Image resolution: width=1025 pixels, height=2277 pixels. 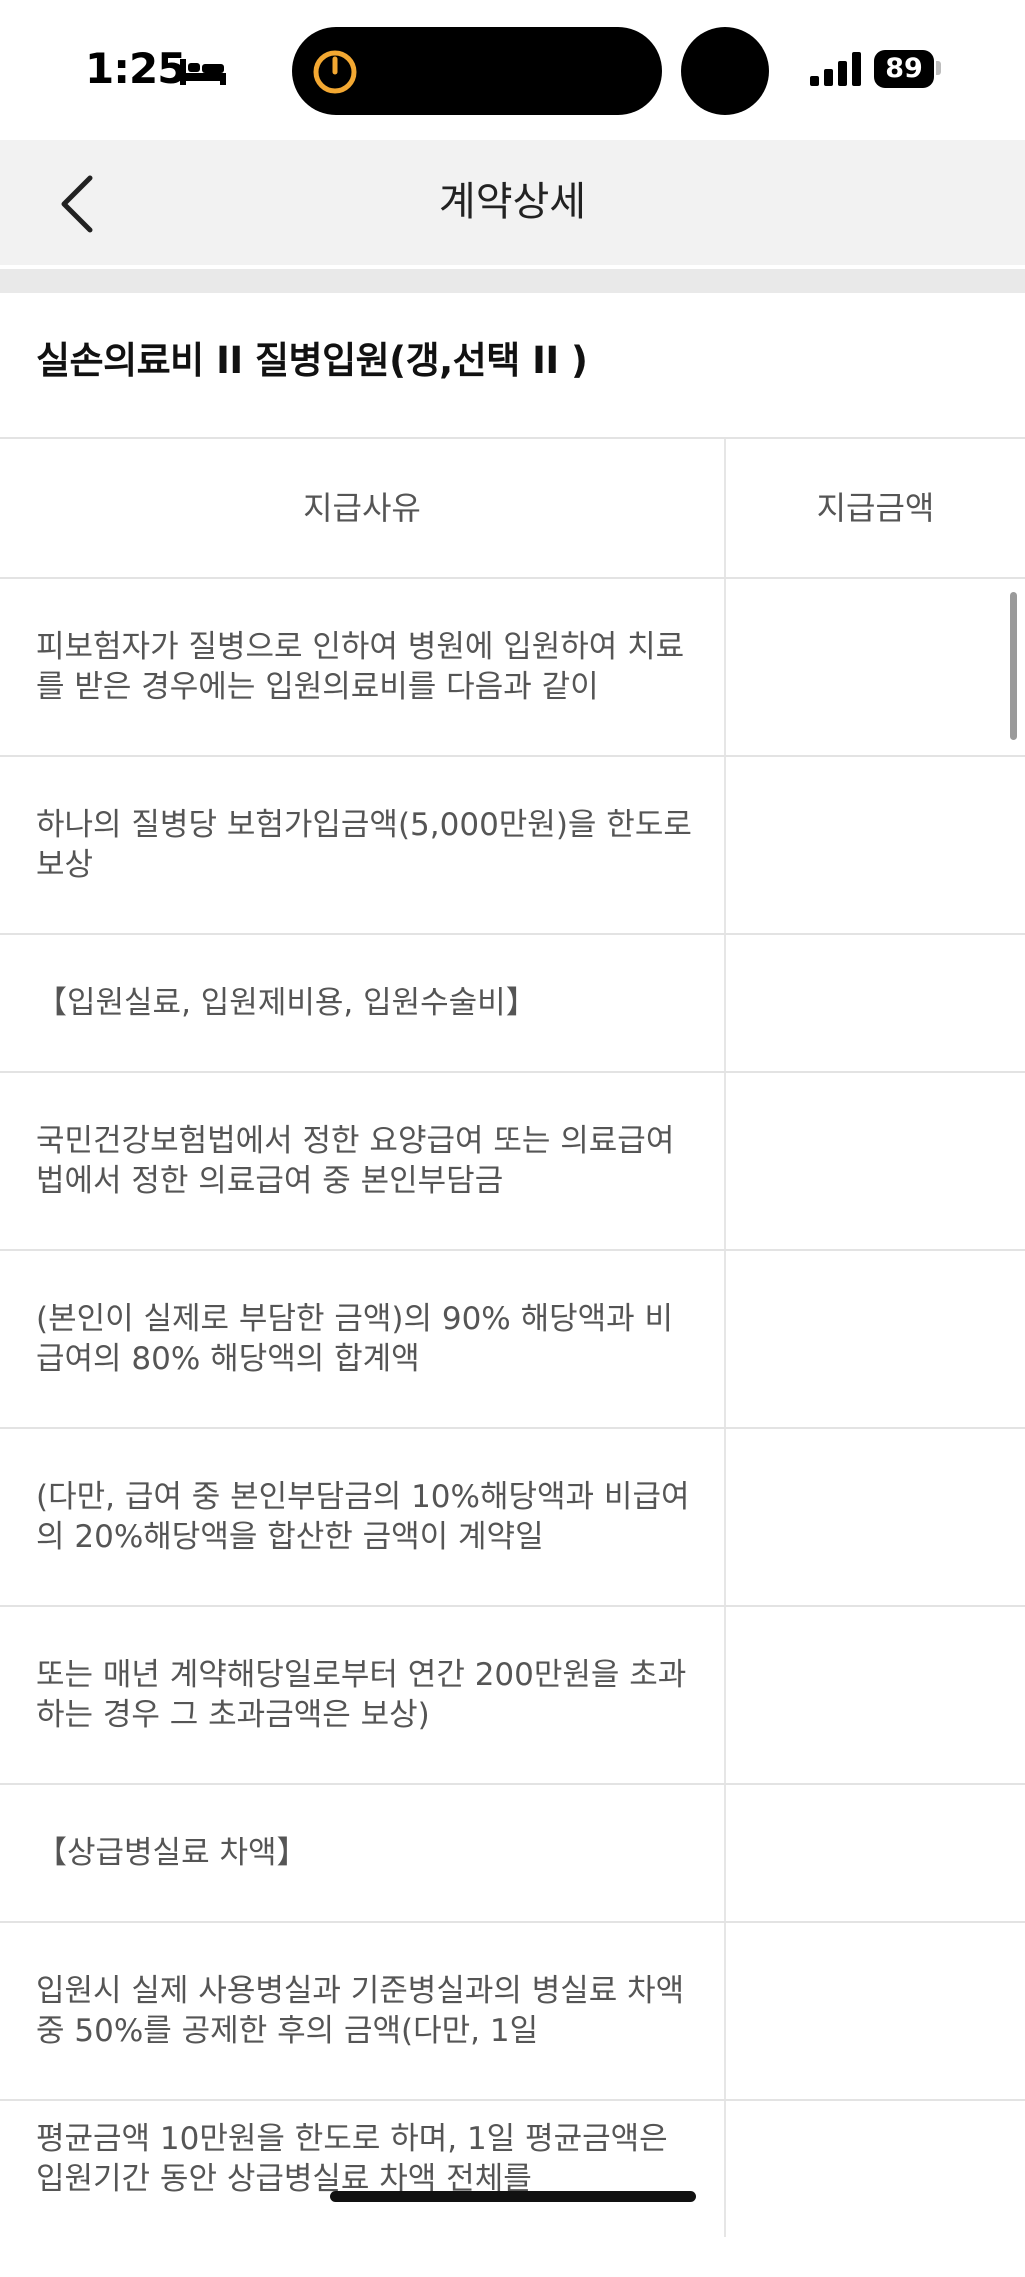 I want to click on front-camera, so click(x=725, y=71).